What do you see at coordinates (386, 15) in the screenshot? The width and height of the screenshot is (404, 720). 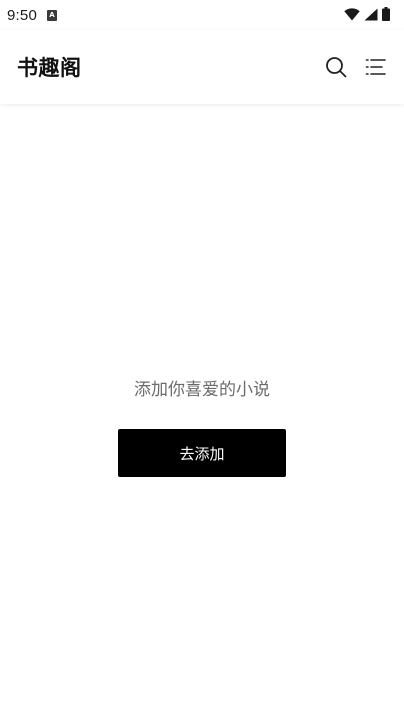 I see `battery-icon` at bounding box center [386, 15].